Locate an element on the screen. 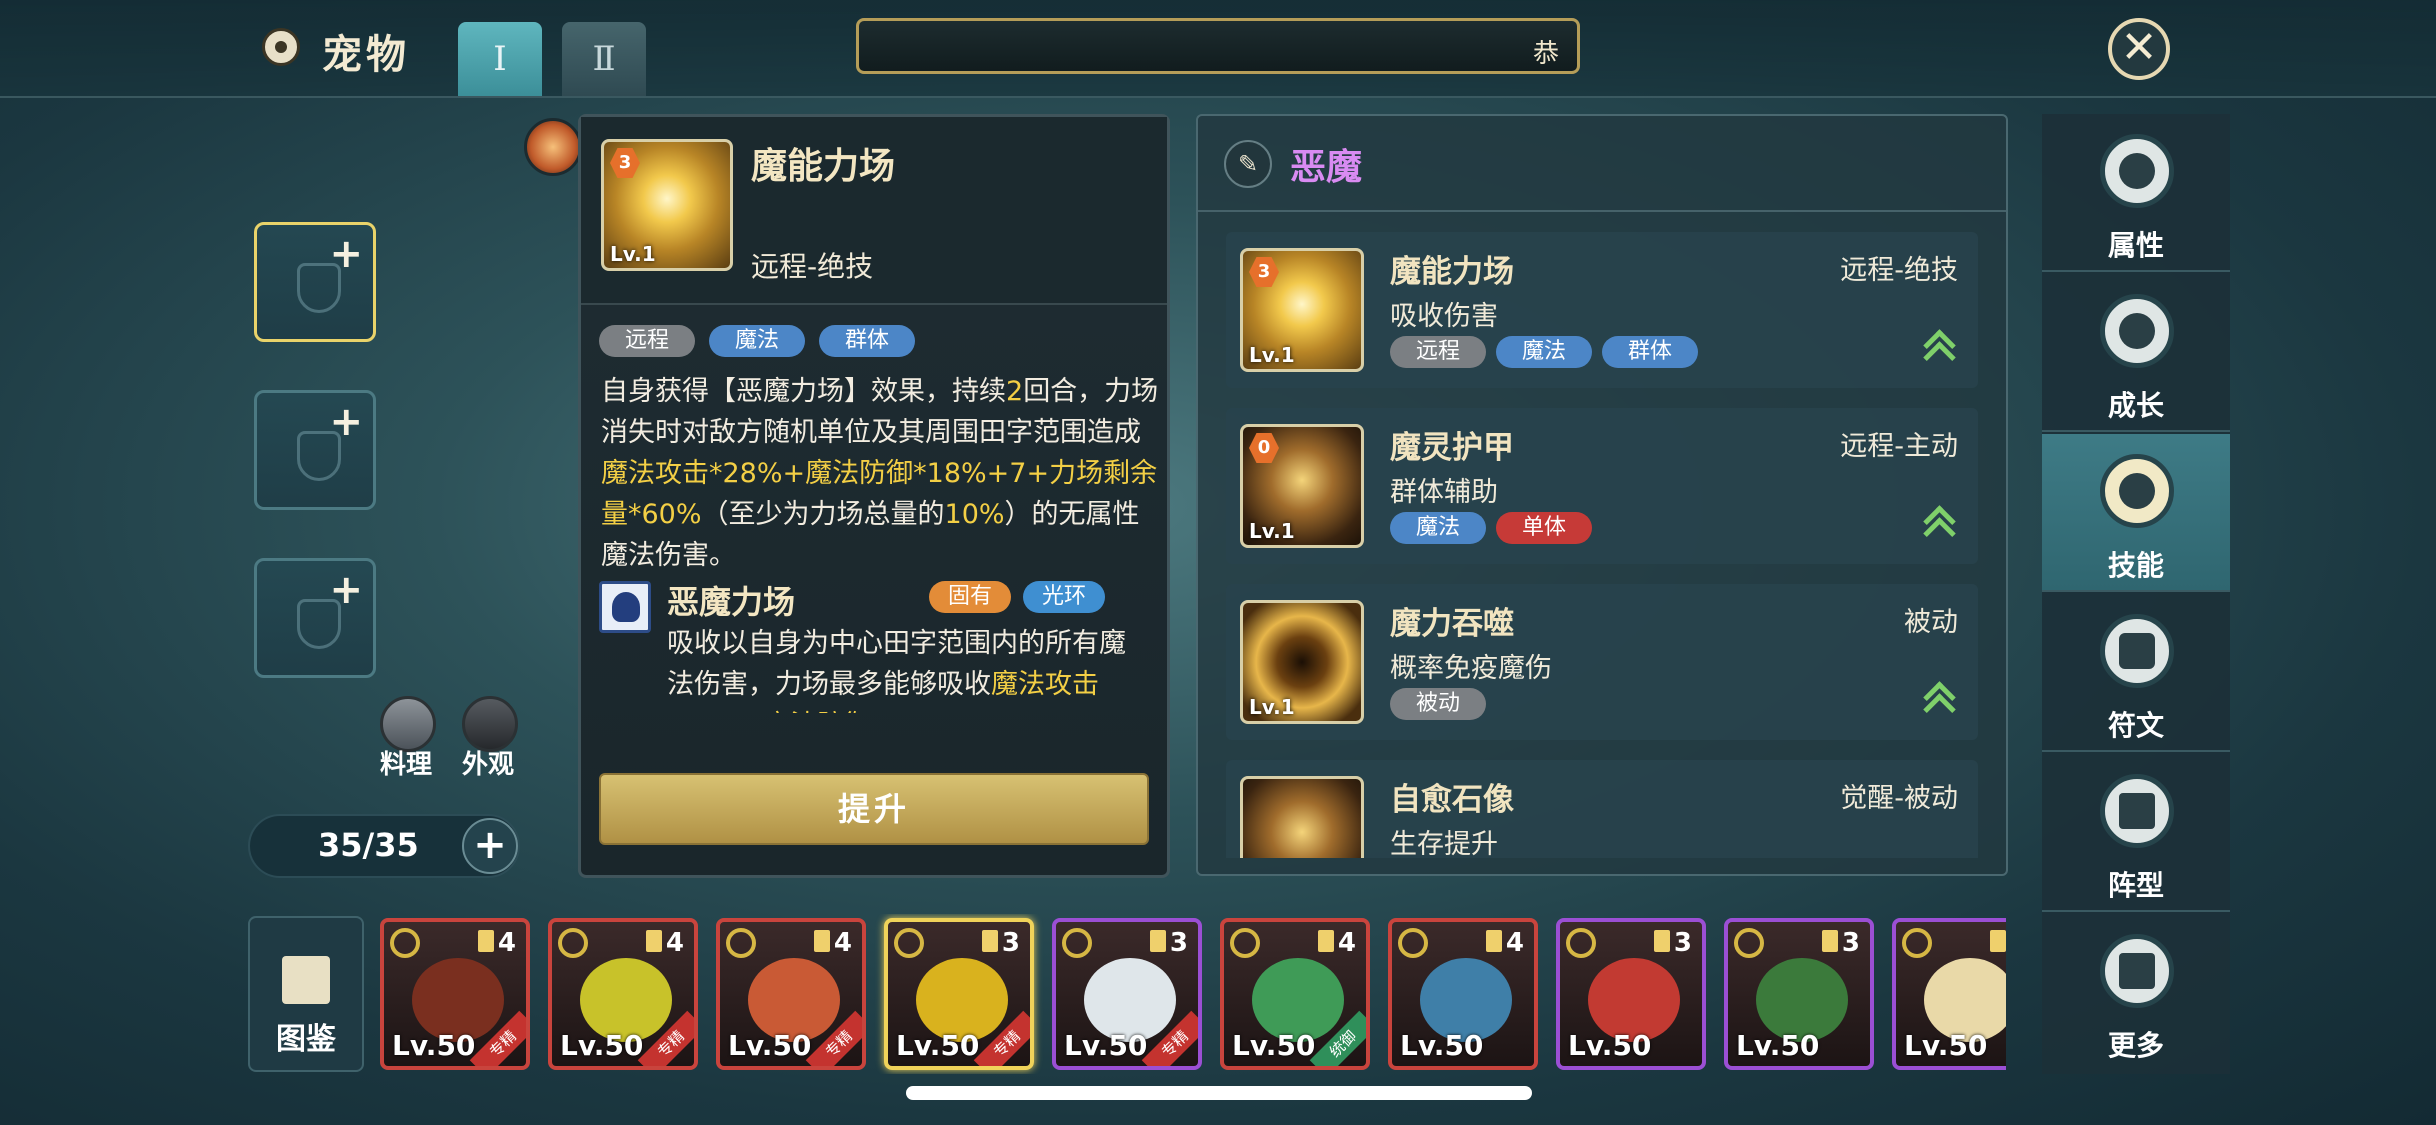 The width and height of the screenshot is (2436, 1125). pet-slot-3: + is located at coordinates (315, 618).